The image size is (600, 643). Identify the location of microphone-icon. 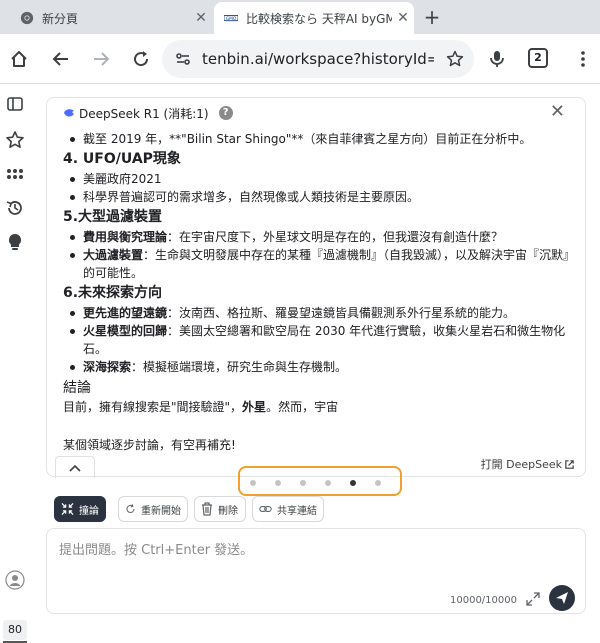
(497, 59).